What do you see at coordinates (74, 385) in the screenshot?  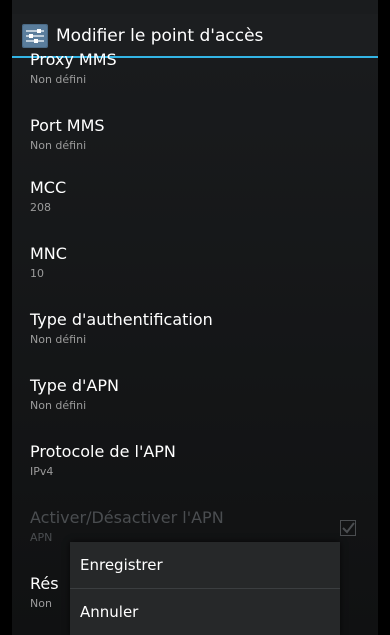 I see `pref-title: Type d'APN` at bounding box center [74, 385].